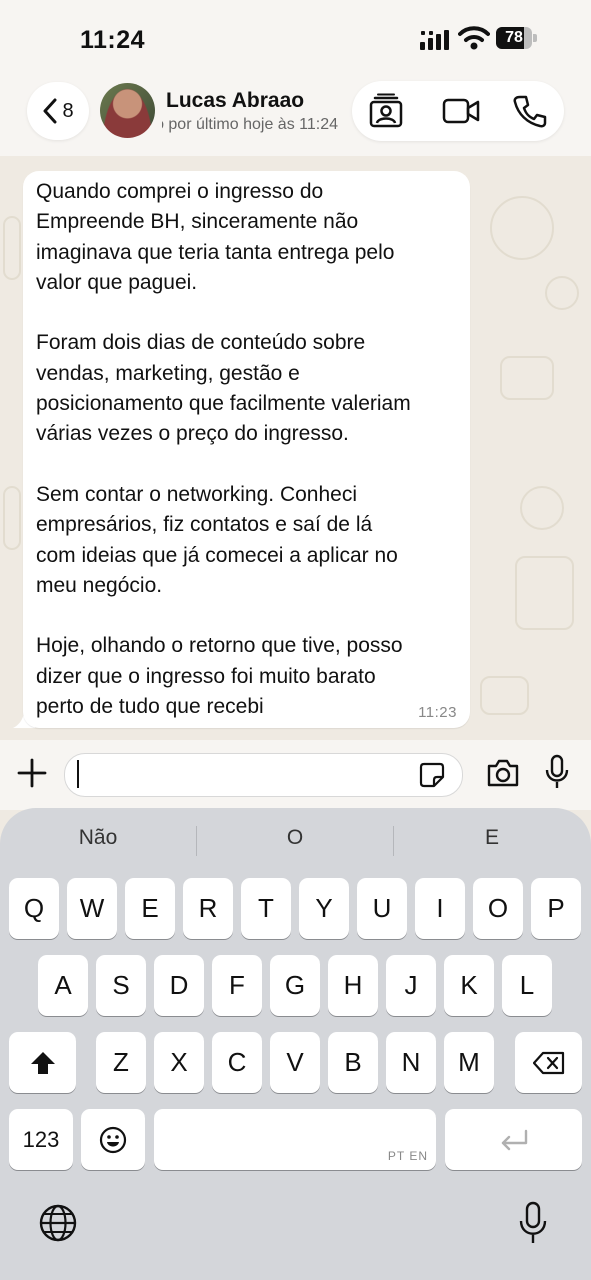 Image resolution: width=591 pixels, height=1280 pixels. What do you see at coordinates (235, 101) in the screenshot?
I see `contact-name: Lucas Abraao` at bounding box center [235, 101].